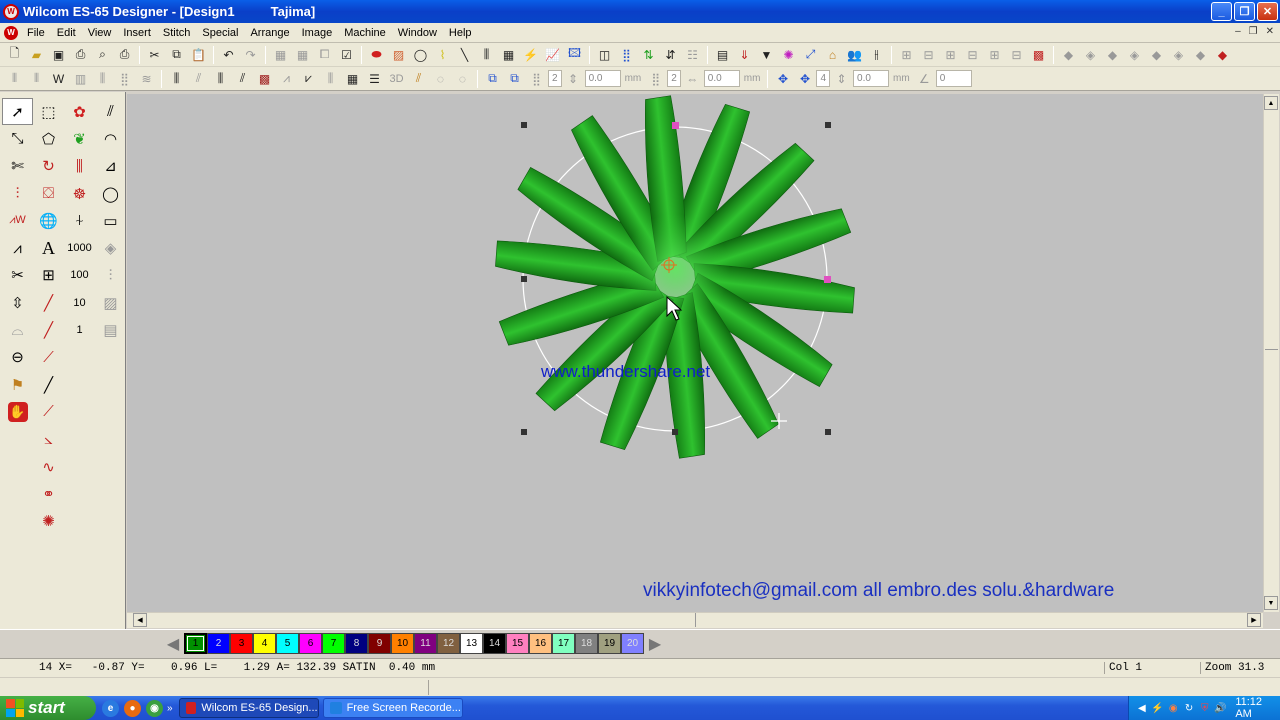 The height and width of the screenshot is (720, 1280). Describe the element at coordinates (442, 55) in the screenshot. I see `jagged-icon: ⌇` at that location.